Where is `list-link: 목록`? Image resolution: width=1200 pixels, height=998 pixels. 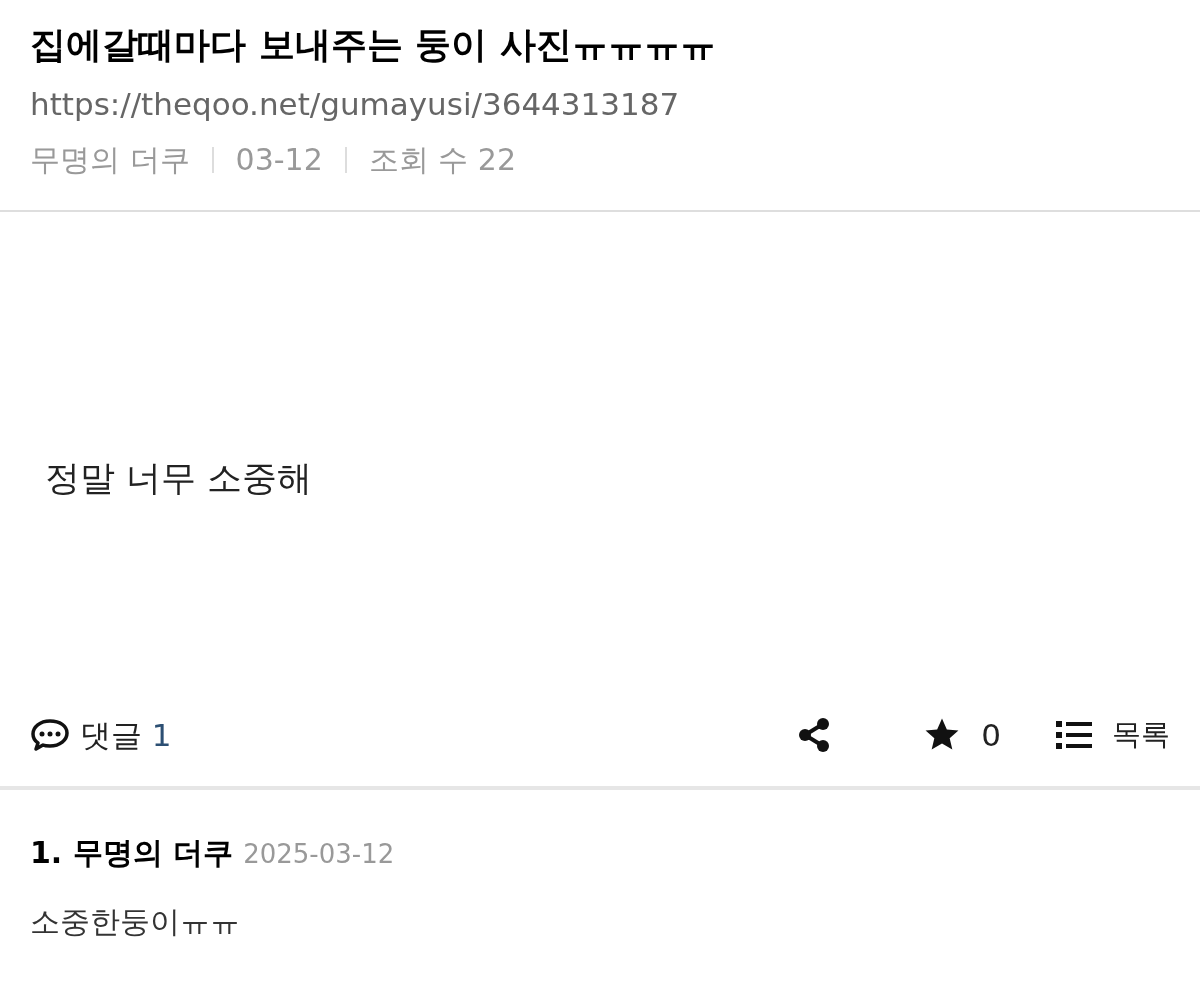 list-link: 목록 is located at coordinates (1141, 735).